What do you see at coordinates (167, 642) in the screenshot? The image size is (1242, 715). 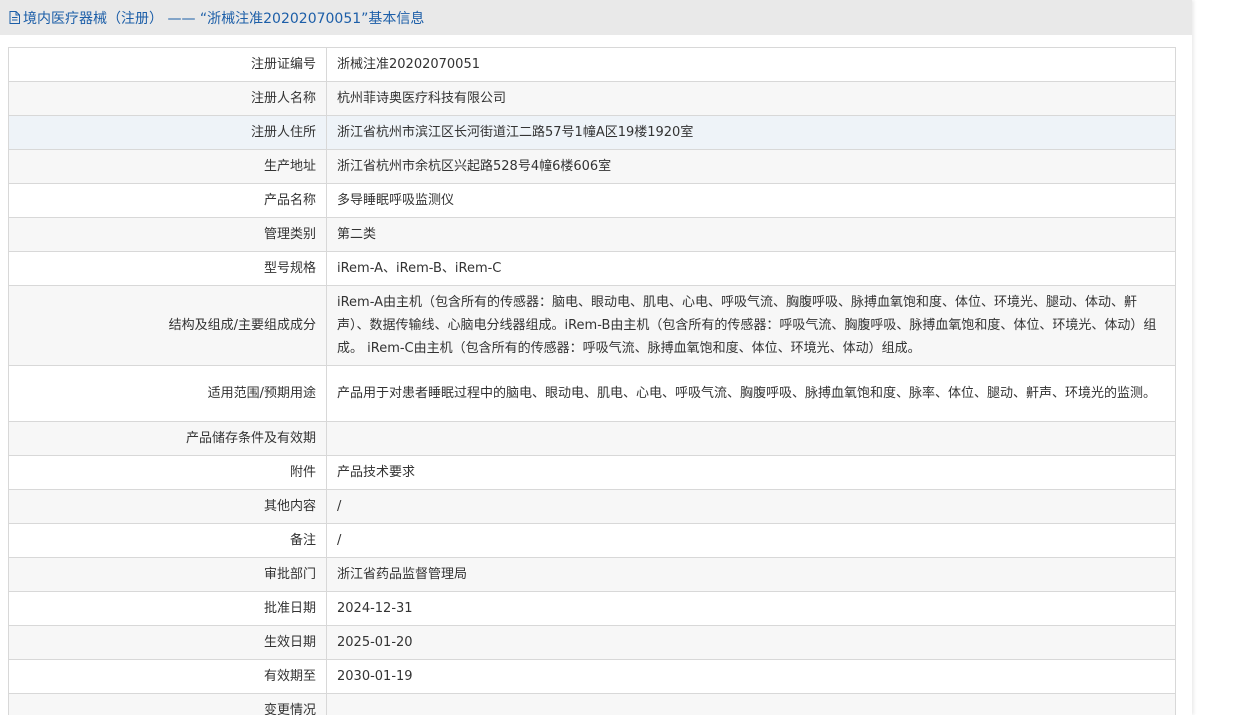 I see `row-label: 生效日期` at bounding box center [167, 642].